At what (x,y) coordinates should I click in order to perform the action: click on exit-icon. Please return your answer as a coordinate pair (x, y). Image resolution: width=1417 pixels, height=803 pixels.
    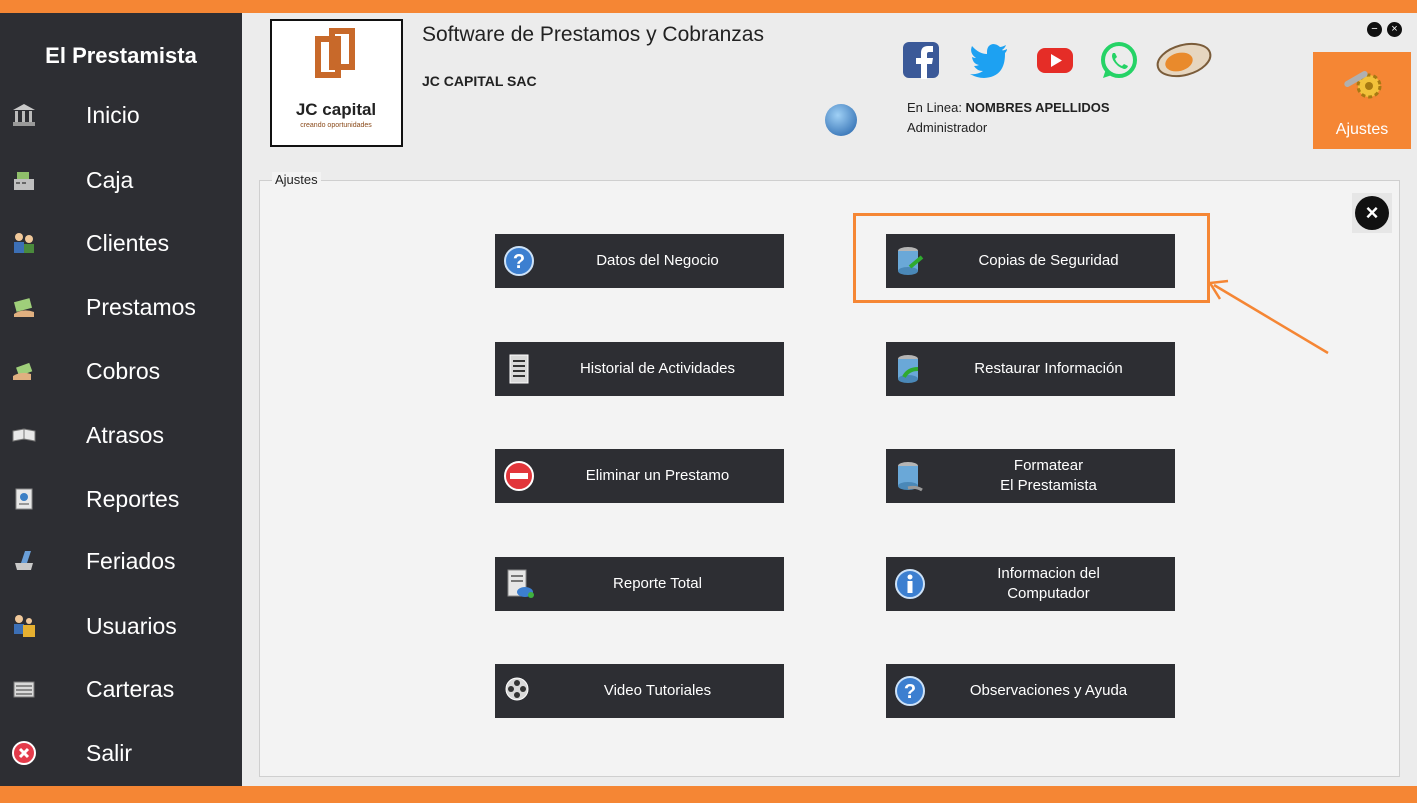
    Looking at the image, I should click on (24, 753).